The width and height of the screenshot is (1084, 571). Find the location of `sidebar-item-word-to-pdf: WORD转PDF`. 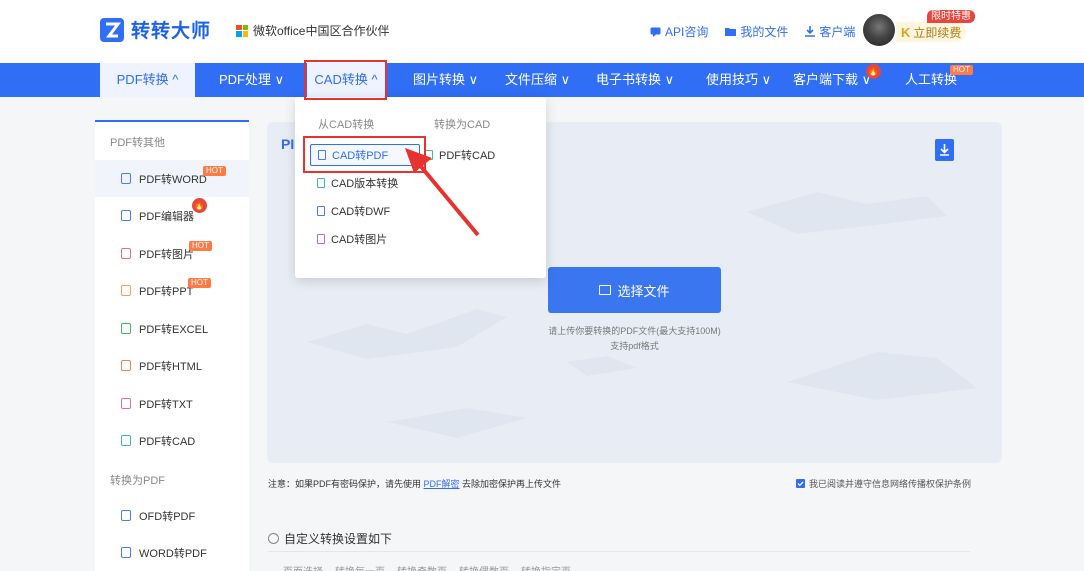

sidebar-item-word-to-pdf: WORD转PDF is located at coordinates (172, 552).